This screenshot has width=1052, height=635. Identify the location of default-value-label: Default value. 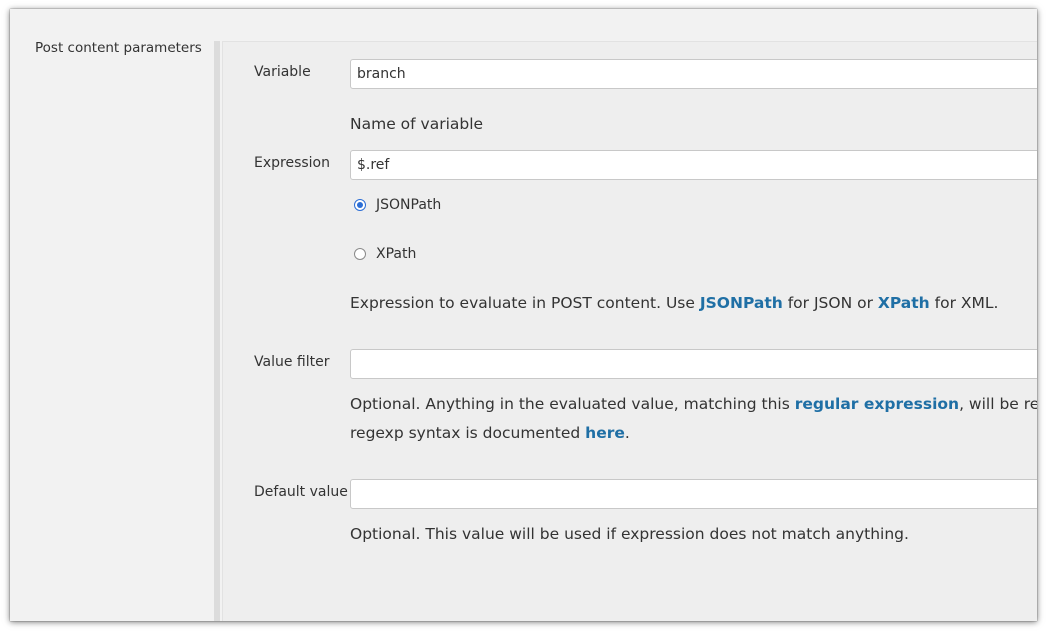
(301, 492).